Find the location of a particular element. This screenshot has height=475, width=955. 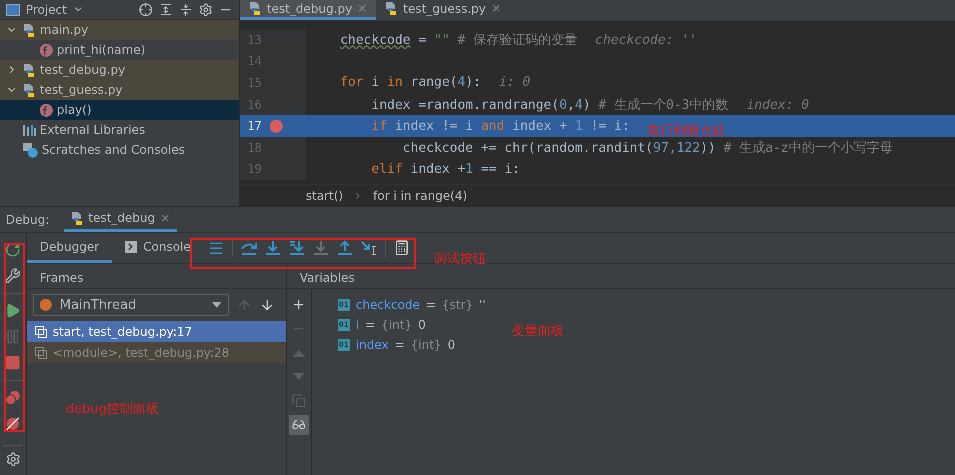

tree-item: test_guess.py is located at coordinates (119, 90).